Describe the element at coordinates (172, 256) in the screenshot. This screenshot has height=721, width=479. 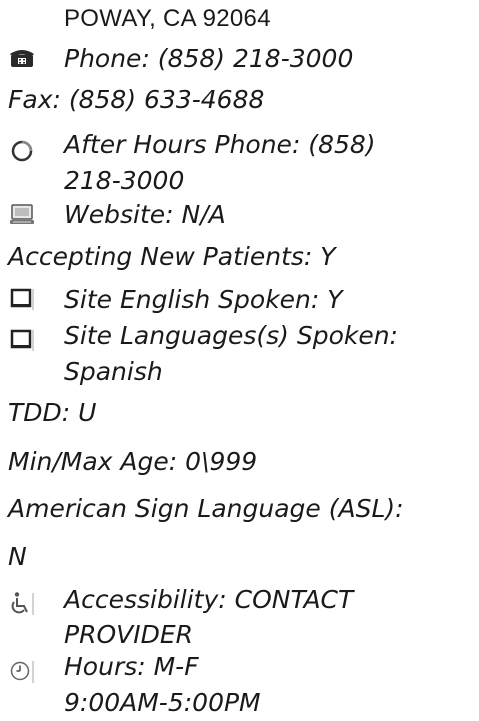
I see `accepting-new-patients-text: Accepting New Patients: Y` at that location.